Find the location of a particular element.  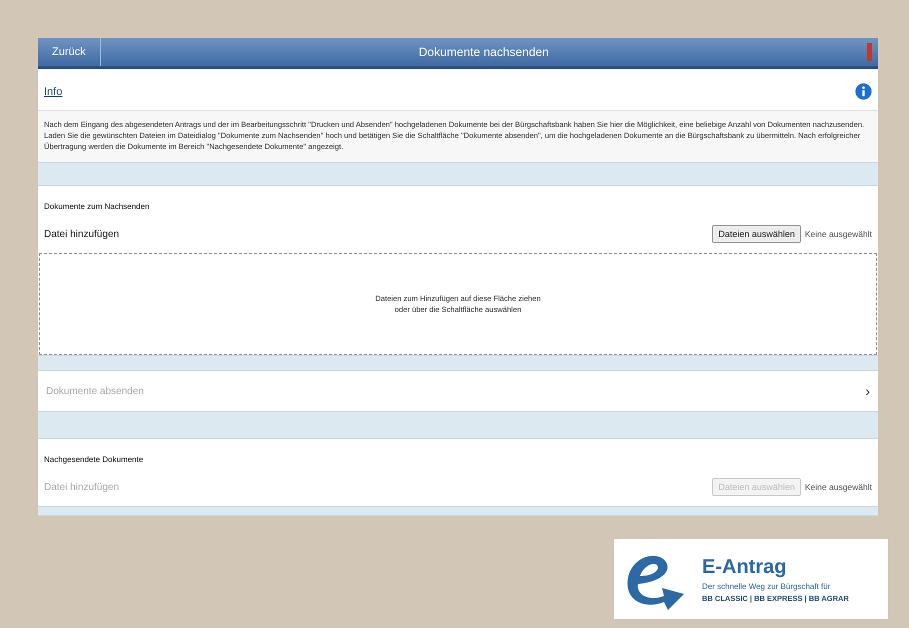

close-marker is located at coordinates (869, 52).